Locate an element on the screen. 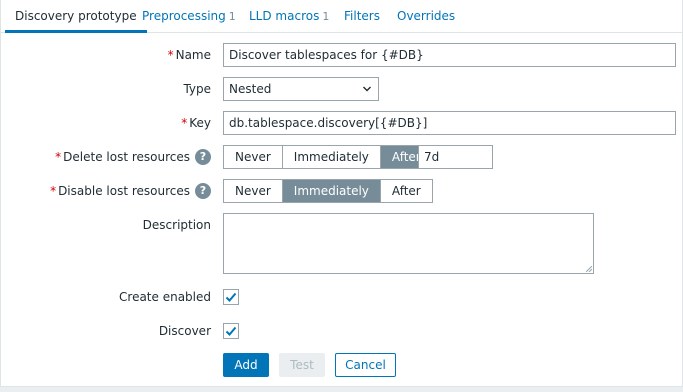 This screenshot has width=683, height=392. resize-grip-icon is located at coordinates (589, 269).